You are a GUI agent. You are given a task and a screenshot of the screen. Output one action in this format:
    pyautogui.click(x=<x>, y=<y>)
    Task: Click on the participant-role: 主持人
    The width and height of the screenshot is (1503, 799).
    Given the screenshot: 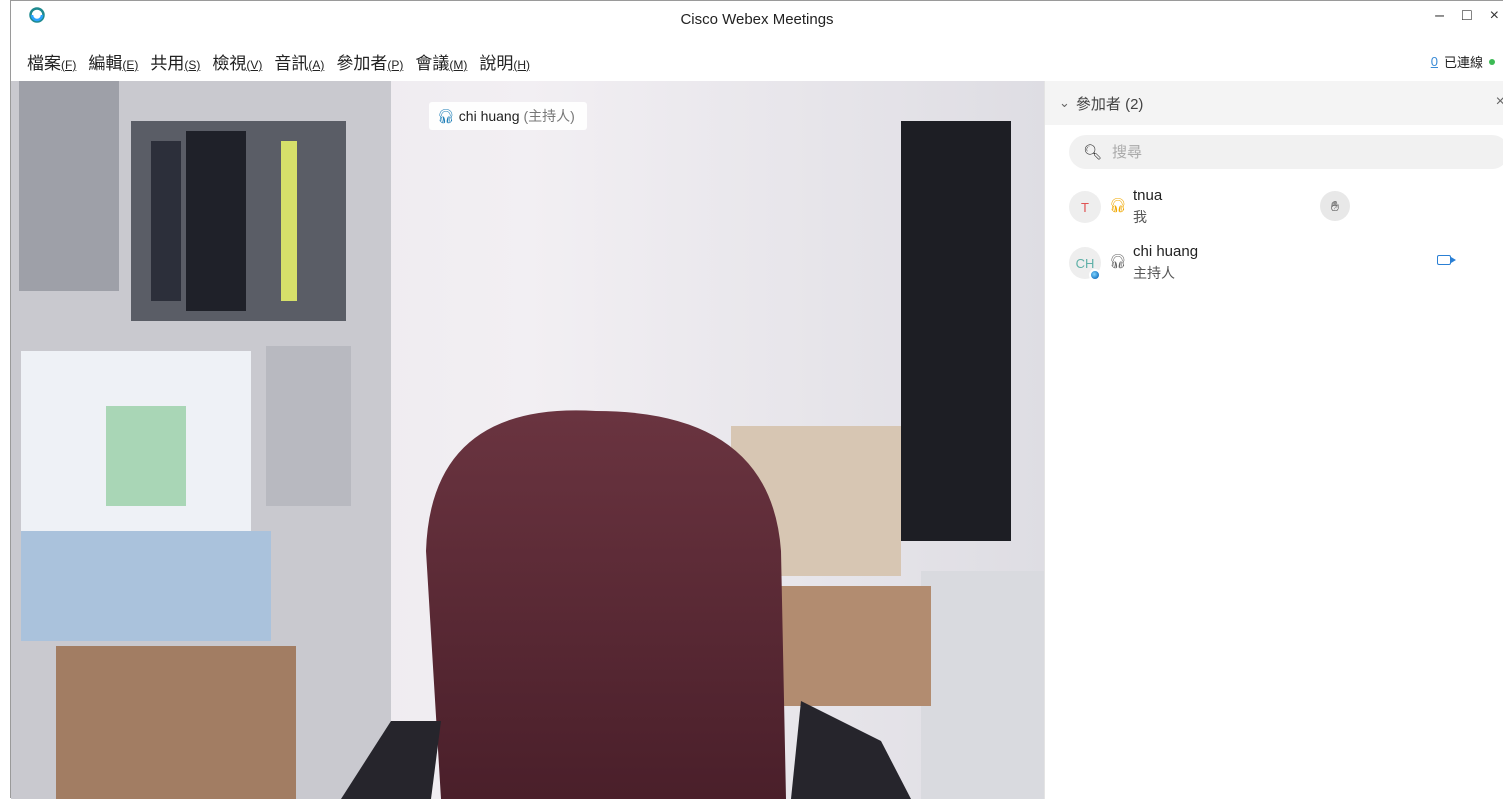 What is the action you would take?
    pyautogui.click(x=1154, y=273)
    